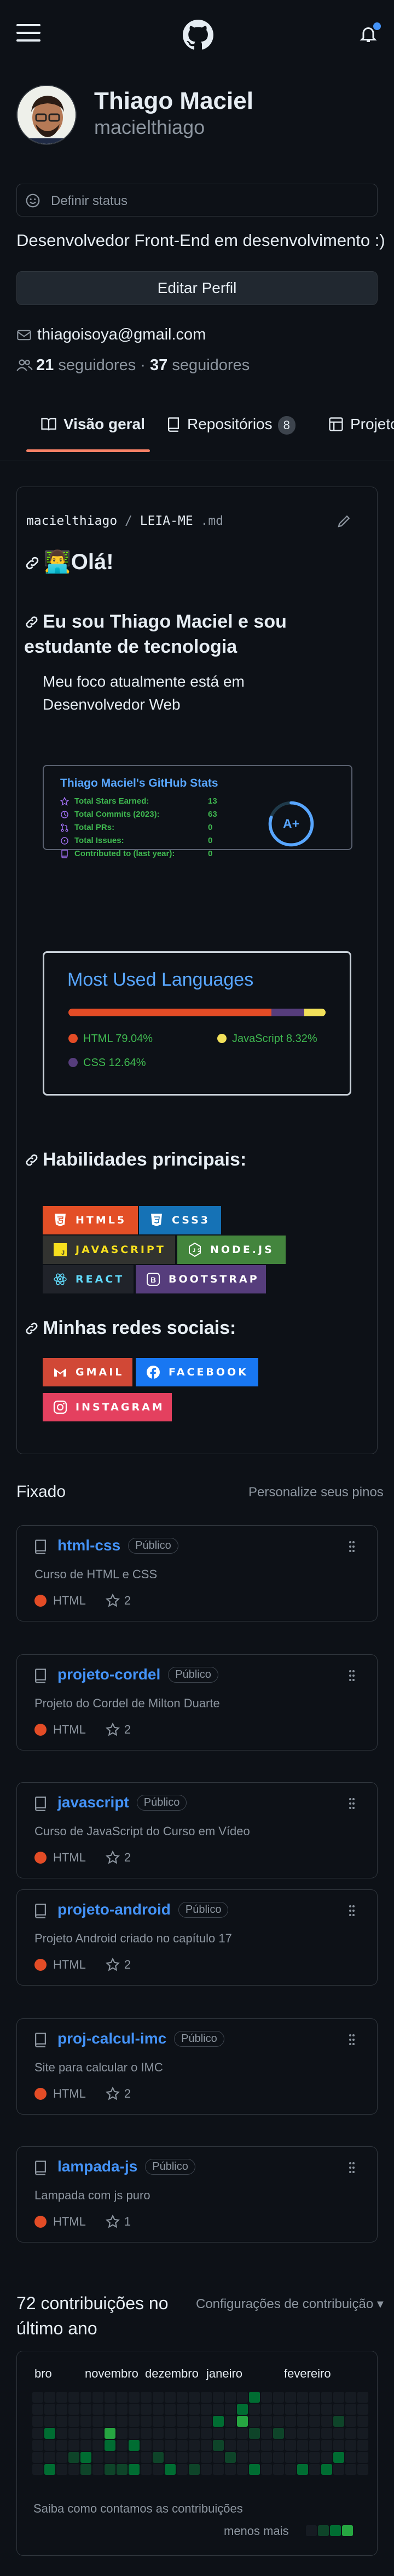  Describe the element at coordinates (31, 1160) in the screenshot. I see `link-icon` at that location.